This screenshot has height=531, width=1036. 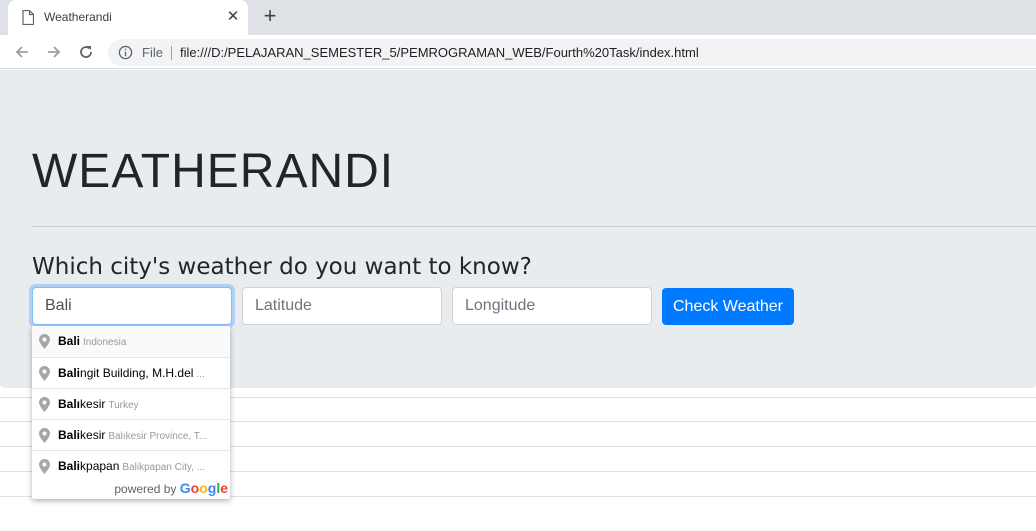 What do you see at coordinates (342, 306) in the screenshot?
I see `latitude-input` at bounding box center [342, 306].